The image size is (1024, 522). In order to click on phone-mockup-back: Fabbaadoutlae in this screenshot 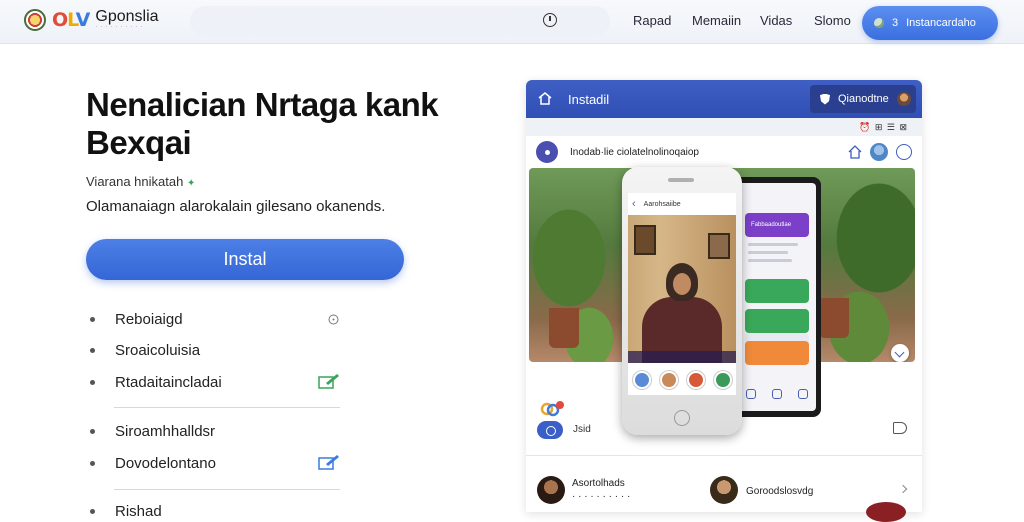, I will do `click(777, 297)`.